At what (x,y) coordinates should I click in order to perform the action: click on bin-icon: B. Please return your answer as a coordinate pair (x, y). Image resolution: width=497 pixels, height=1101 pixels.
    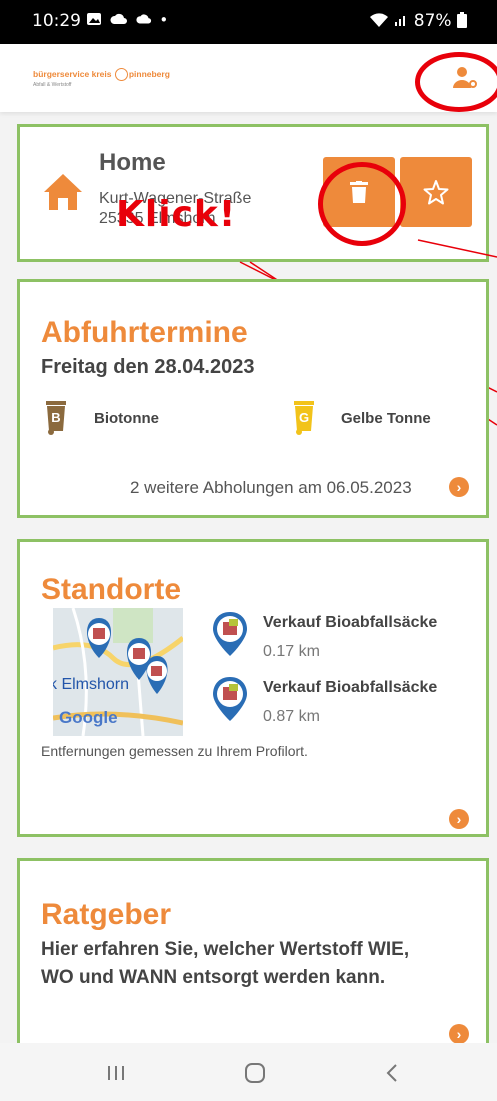
    Looking at the image, I should click on (56, 418).